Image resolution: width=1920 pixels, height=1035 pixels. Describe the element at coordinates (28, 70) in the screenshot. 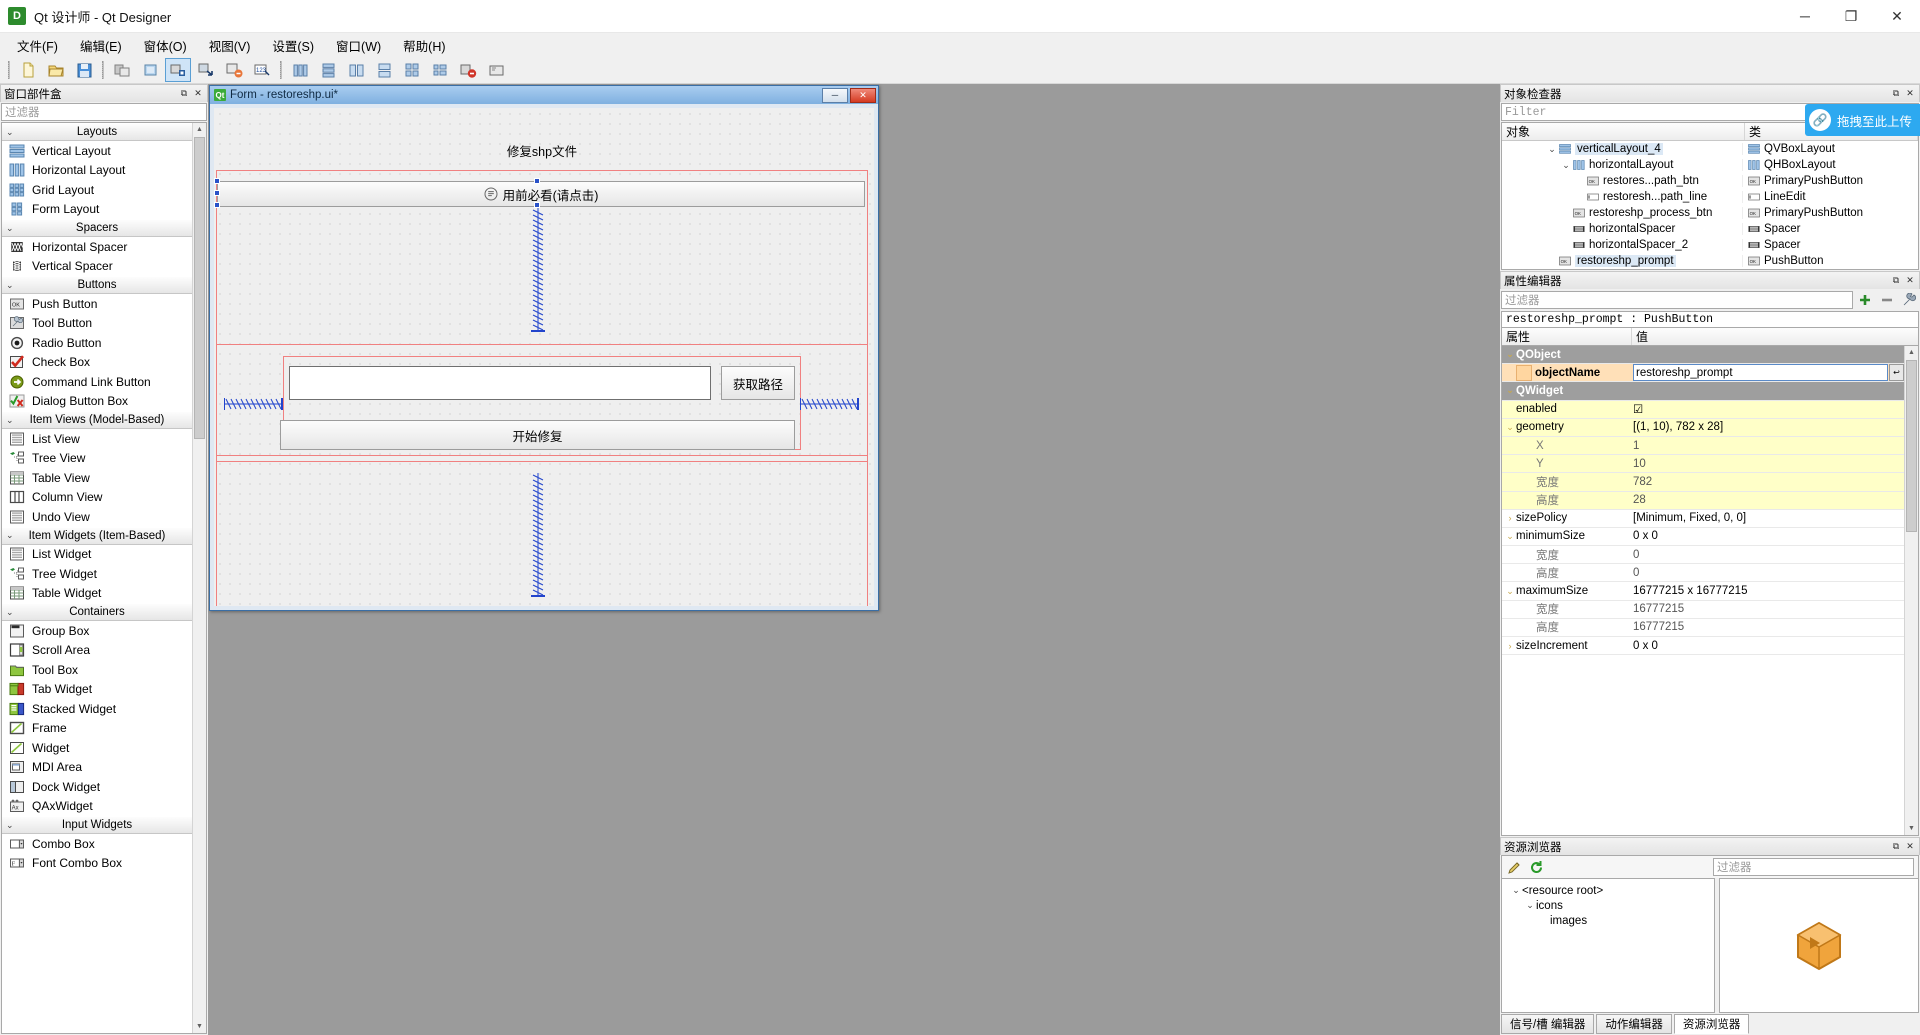

I see `new-file-icon` at that location.